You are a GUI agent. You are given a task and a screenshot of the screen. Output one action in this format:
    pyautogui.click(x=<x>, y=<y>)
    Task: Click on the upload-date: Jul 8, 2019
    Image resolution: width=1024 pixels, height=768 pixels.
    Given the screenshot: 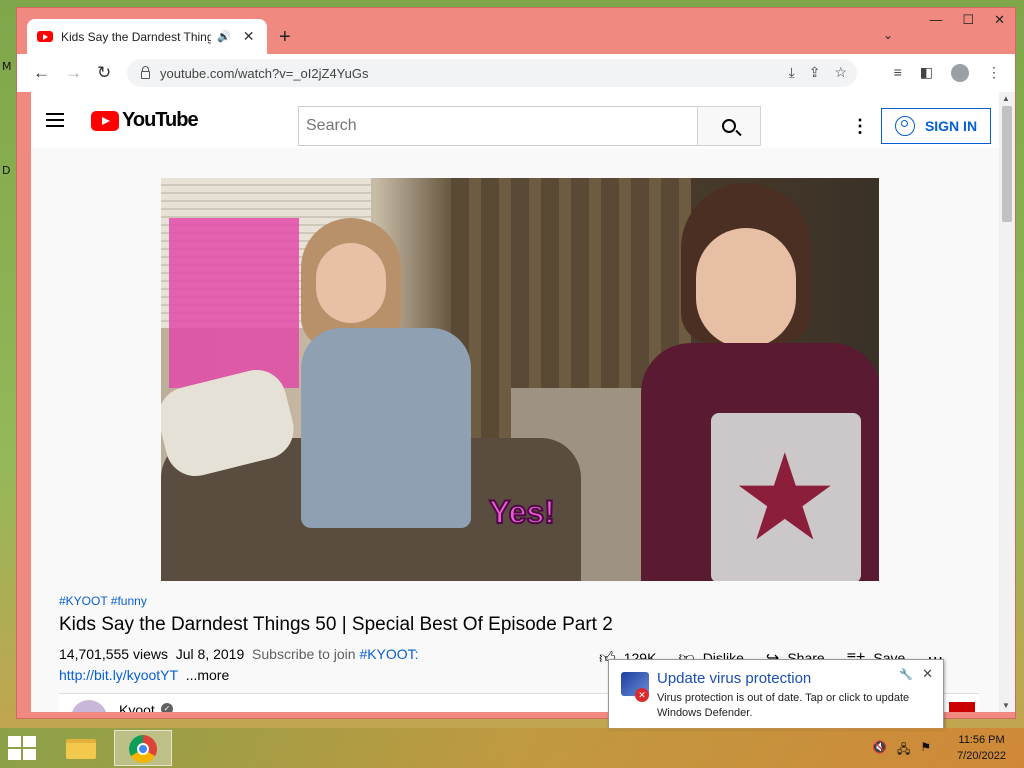 What is the action you would take?
    pyautogui.click(x=210, y=654)
    